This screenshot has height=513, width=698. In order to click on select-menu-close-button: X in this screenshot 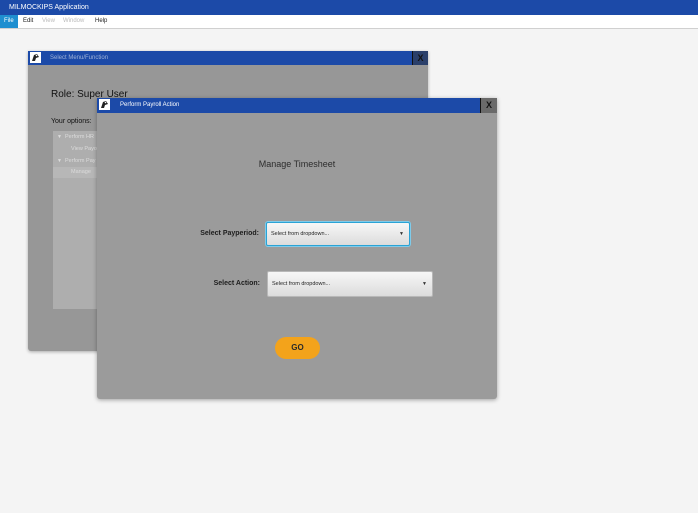, I will do `click(420, 58)`.